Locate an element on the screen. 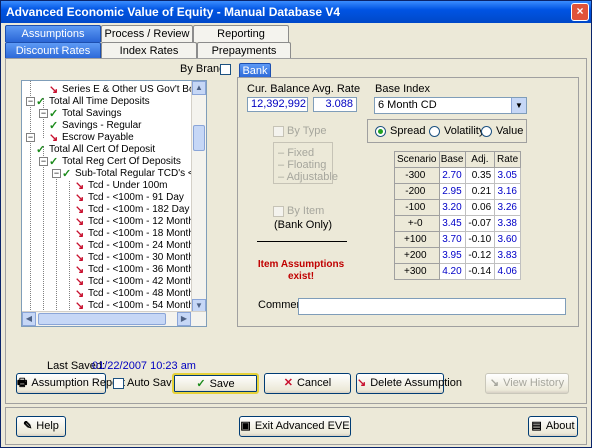 This screenshot has height=448, width=592. tree-item: ↘ Tcd - <100m - 42 Month is located at coordinates (134, 282).